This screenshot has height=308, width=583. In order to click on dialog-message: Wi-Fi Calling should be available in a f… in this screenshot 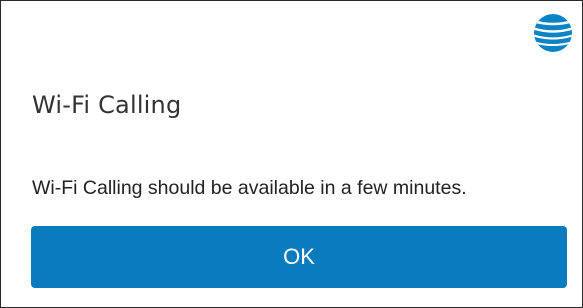, I will do `click(249, 188)`.